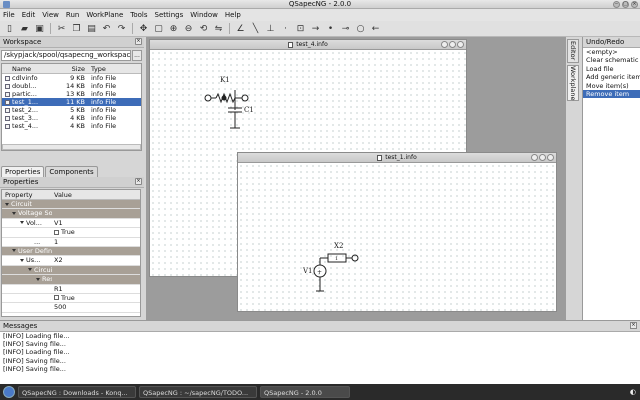 The width and height of the screenshot is (640, 400). I want to click on property-group-row: Resistor, so click(71, 280).